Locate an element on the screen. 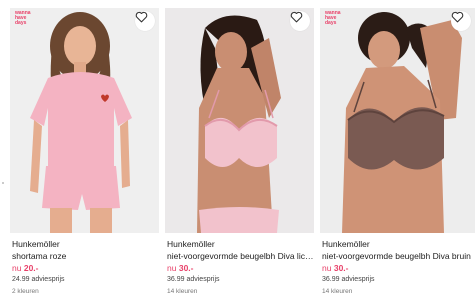 The height and width of the screenshot is (300, 475). color-count: 2 kleuren is located at coordinates (25, 291).